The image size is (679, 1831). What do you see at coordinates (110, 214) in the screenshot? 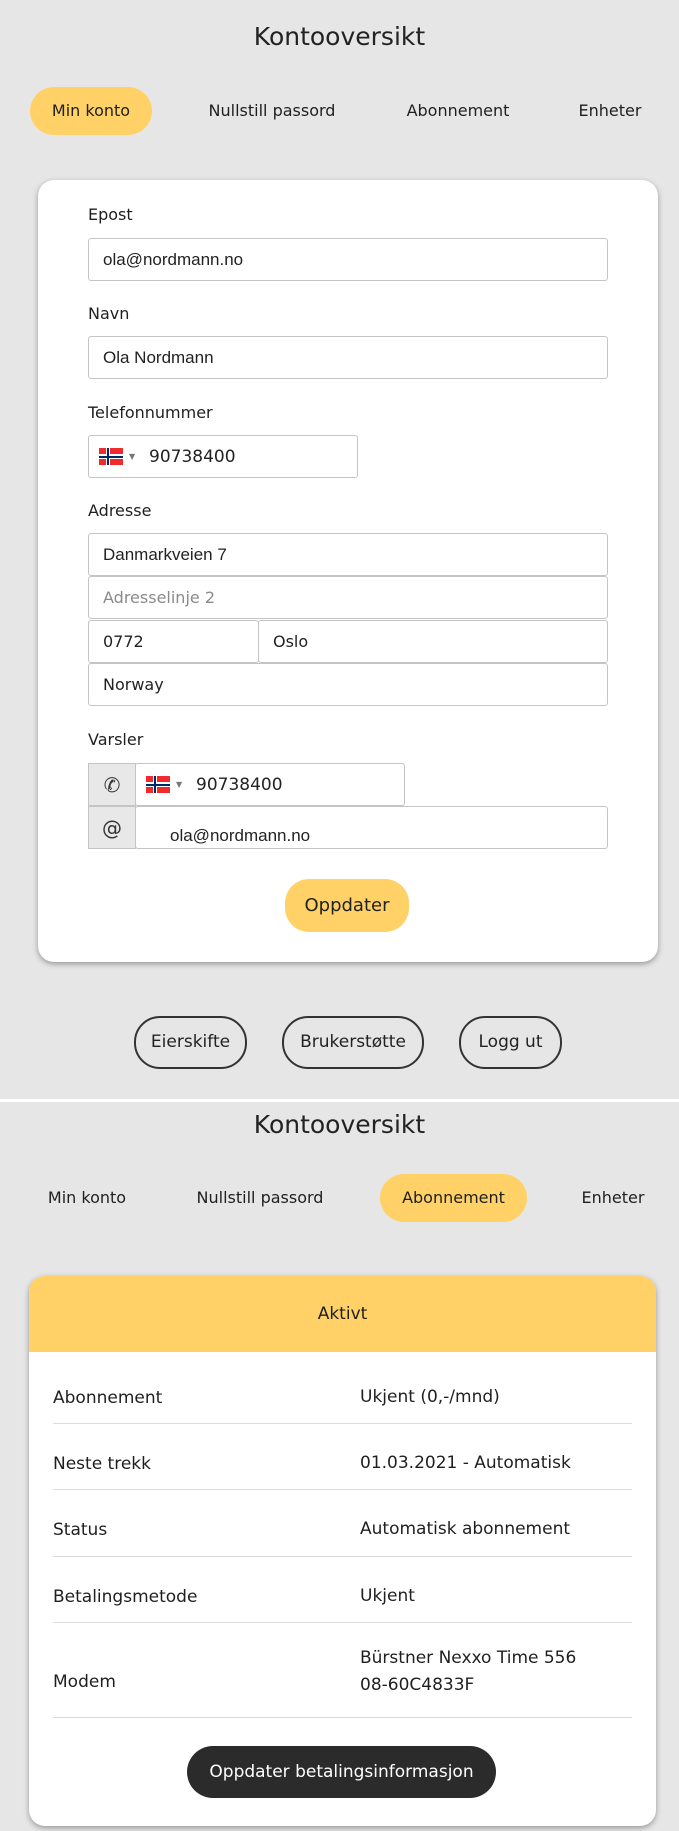
I see `email-label: Epost` at bounding box center [110, 214].